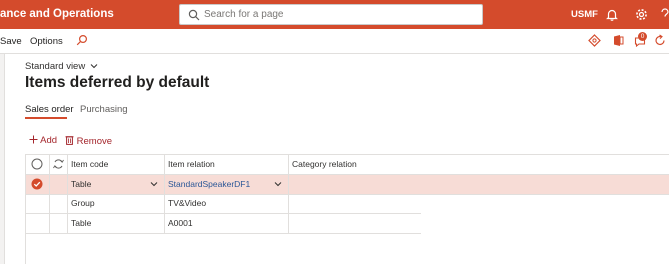  I want to click on page-title: Items deferred by default, so click(117, 82).